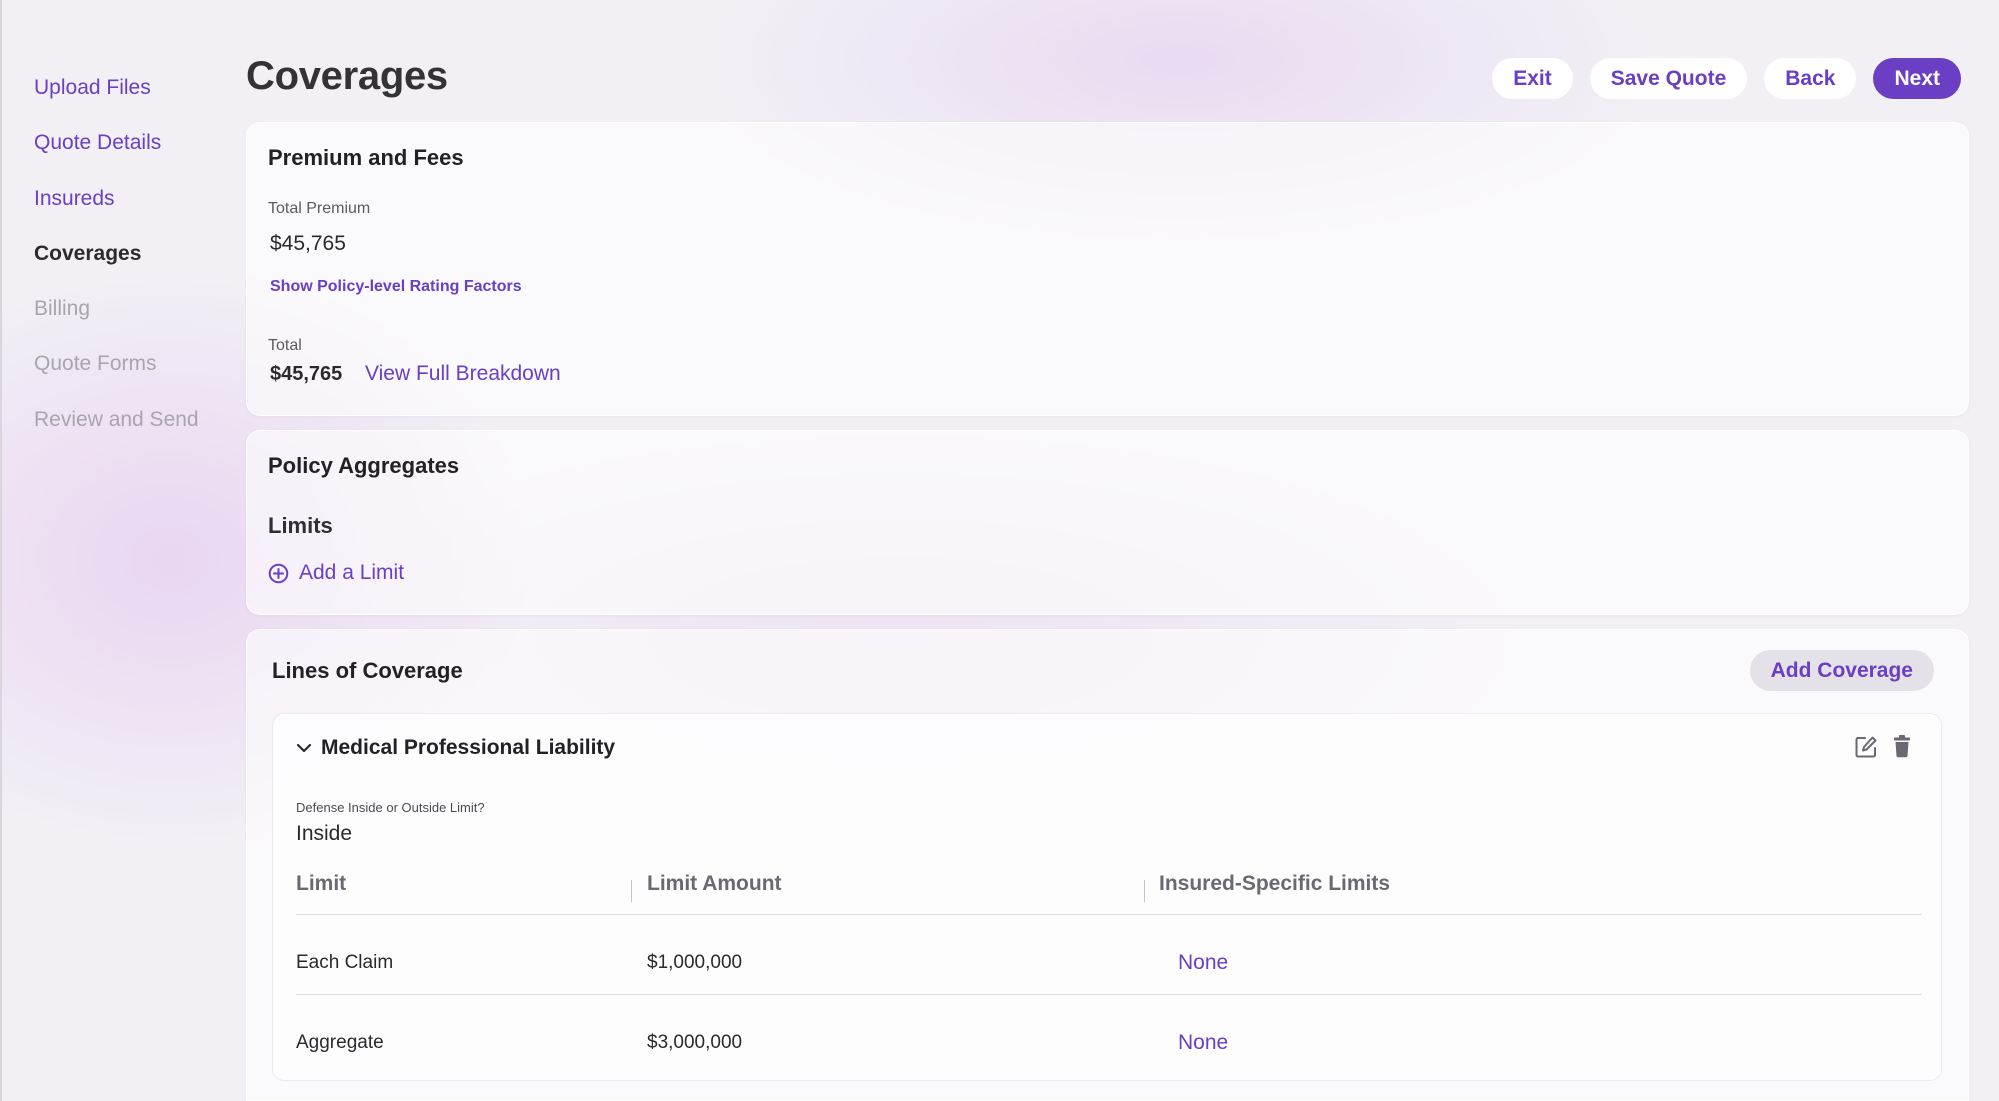 This screenshot has width=1999, height=1101. What do you see at coordinates (1275, 883) in the screenshot?
I see `column-header-insured-specific-limits: Insured-Specific Limits` at bounding box center [1275, 883].